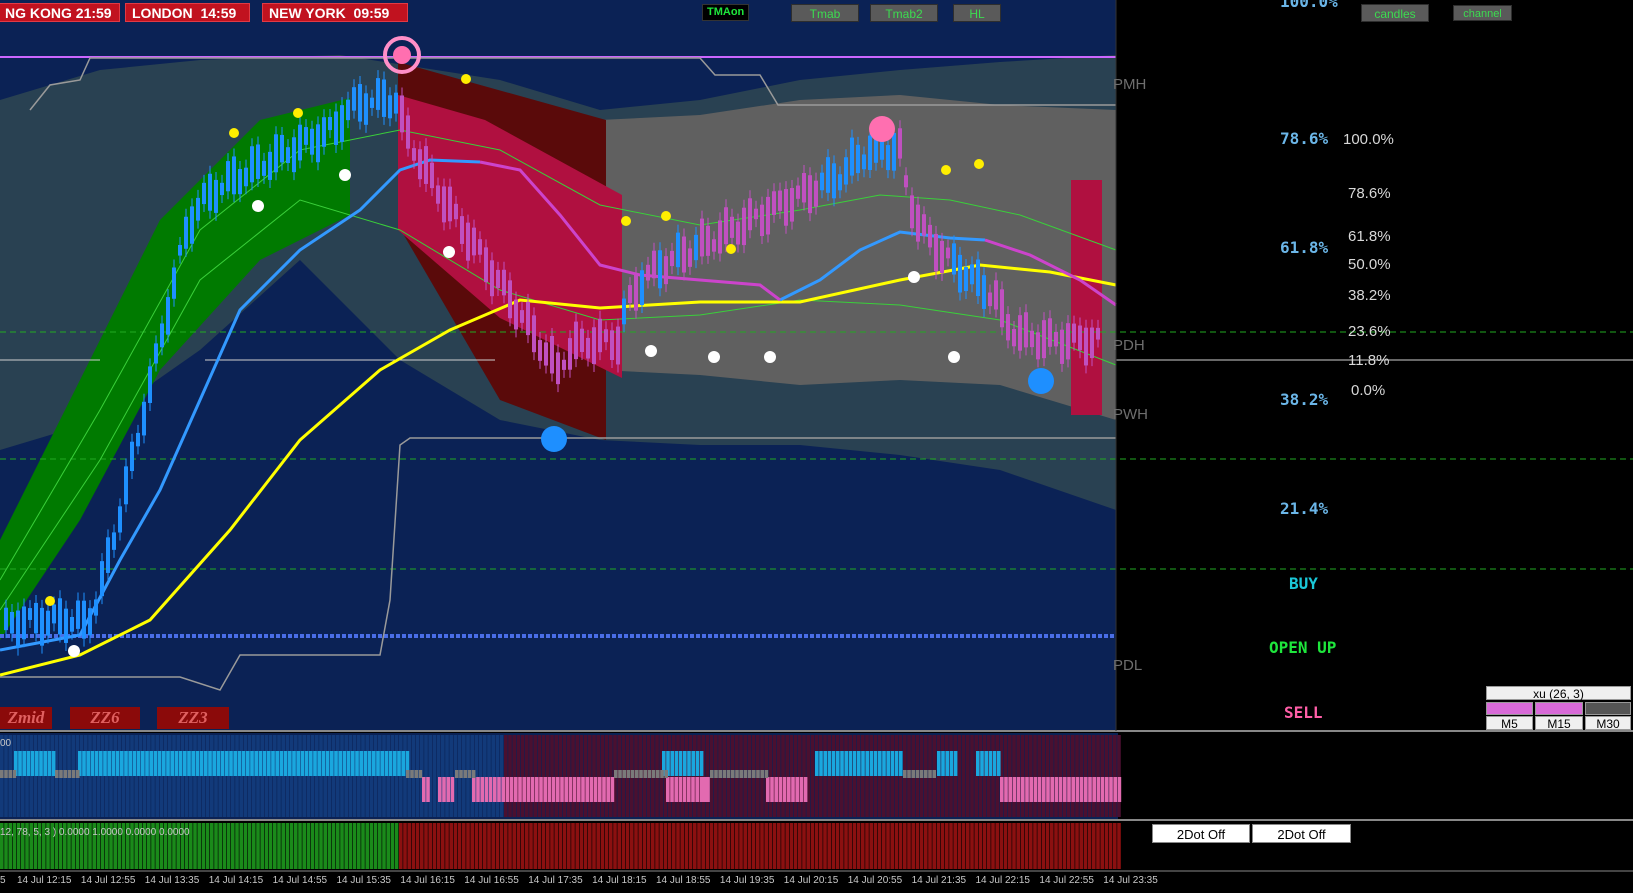 Image resolution: width=1633 pixels, height=893 pixels. Describe the element at coordinates (726, 12) in the screenshot. I see `tmaon-button: TMAon` at that location.